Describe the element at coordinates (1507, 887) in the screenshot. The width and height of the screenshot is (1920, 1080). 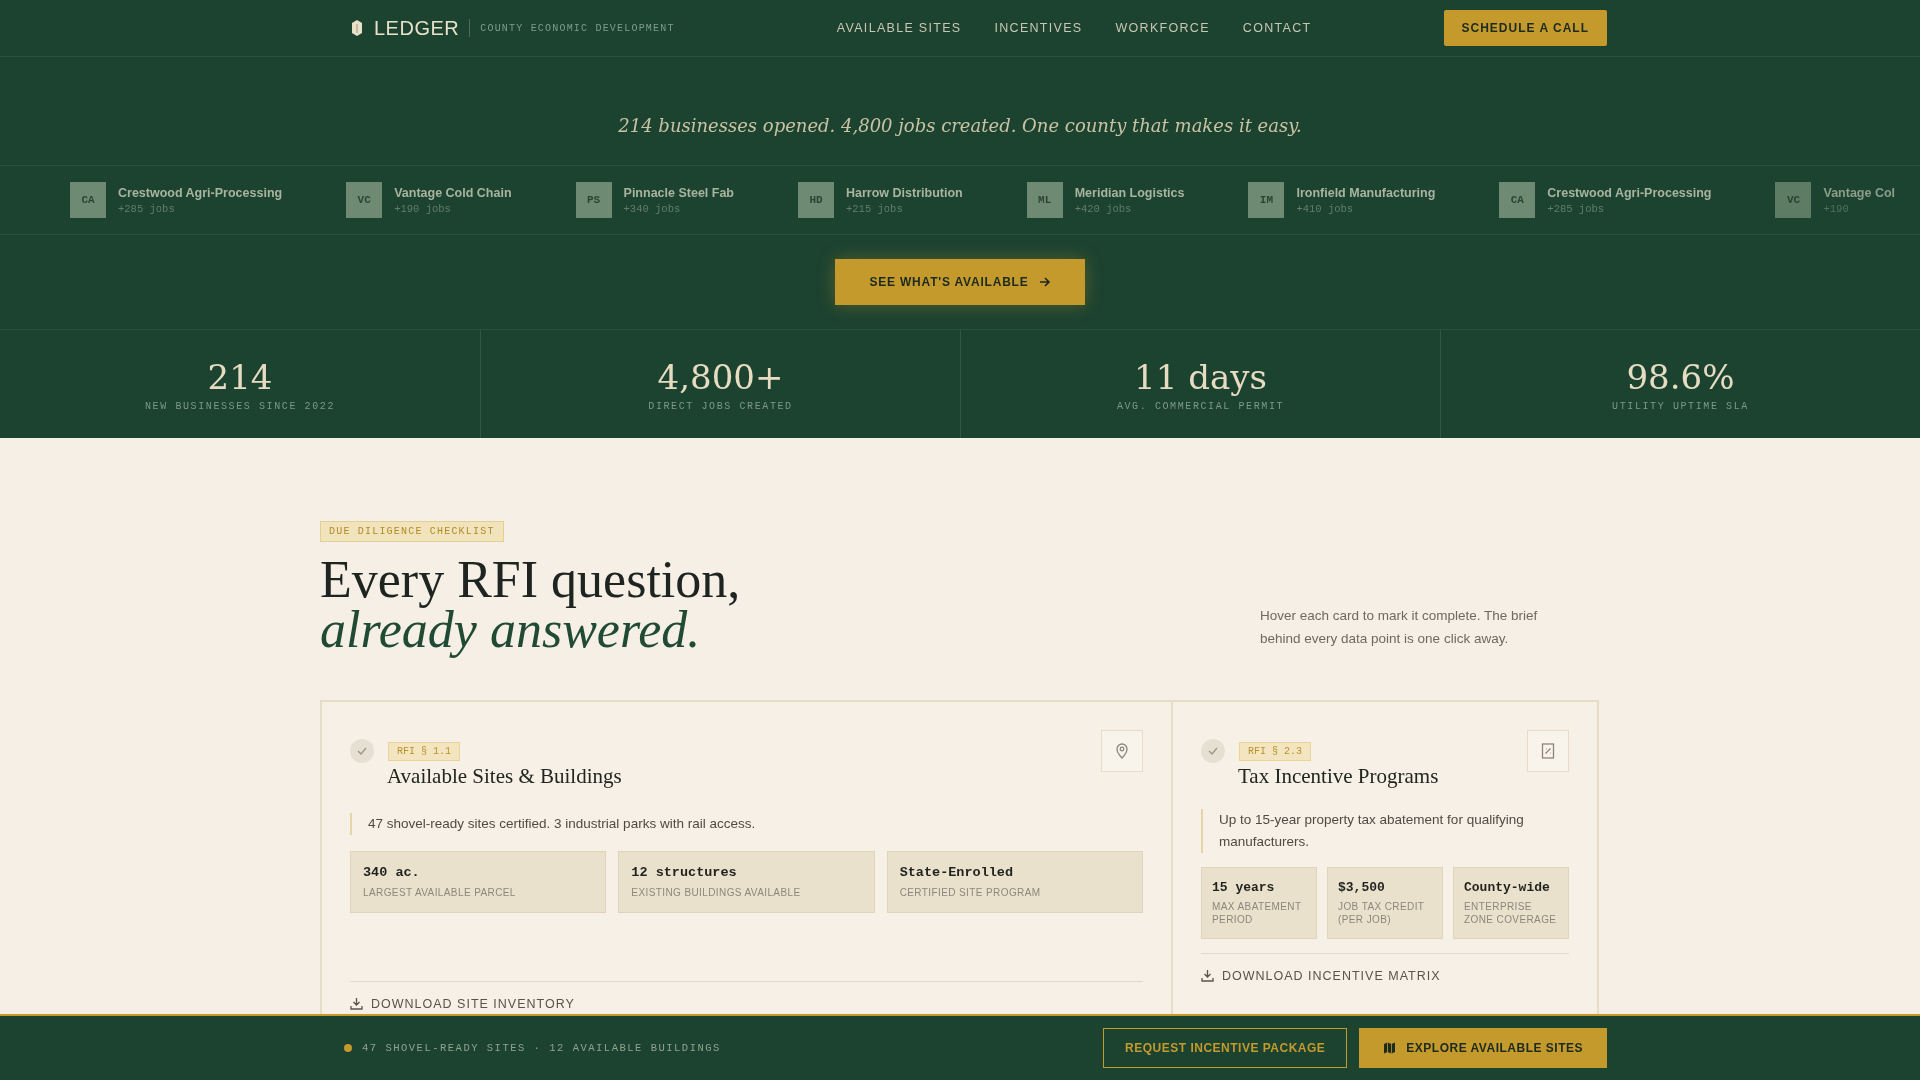
I see `fact-value: County-wide` at that location.